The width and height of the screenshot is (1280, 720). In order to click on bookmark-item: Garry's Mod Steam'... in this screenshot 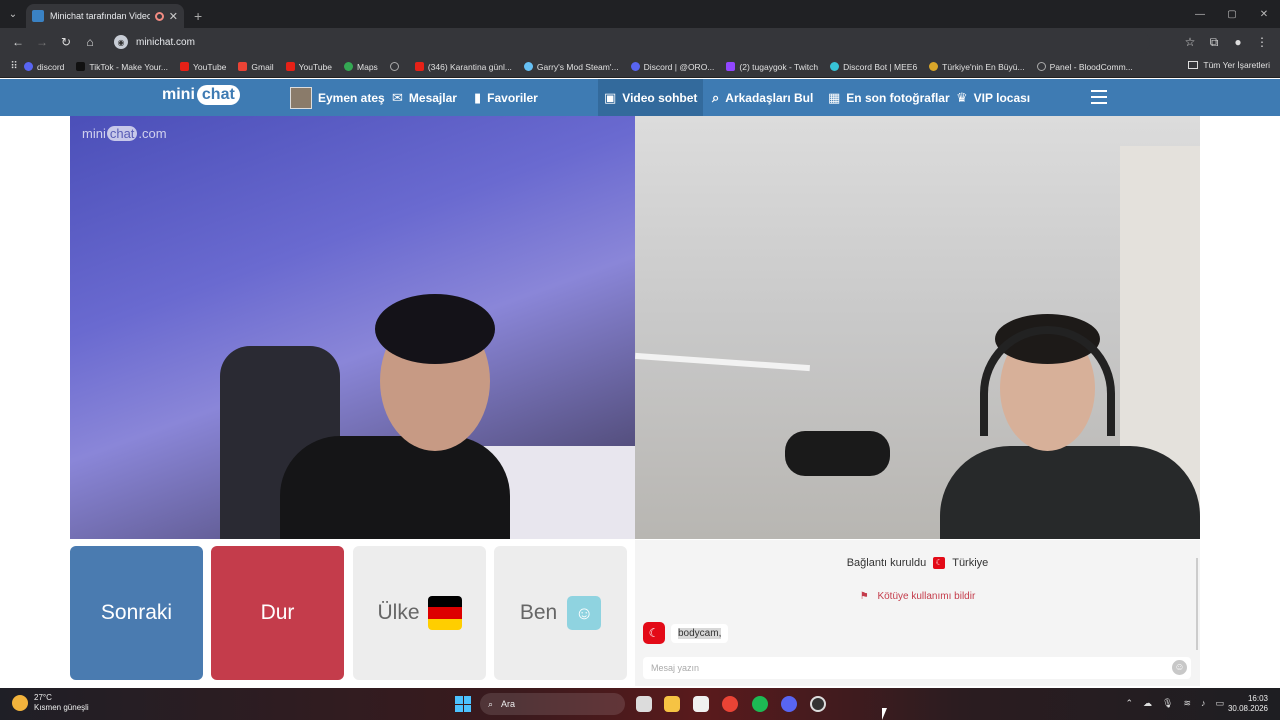, I will do `click(571, 67)`.